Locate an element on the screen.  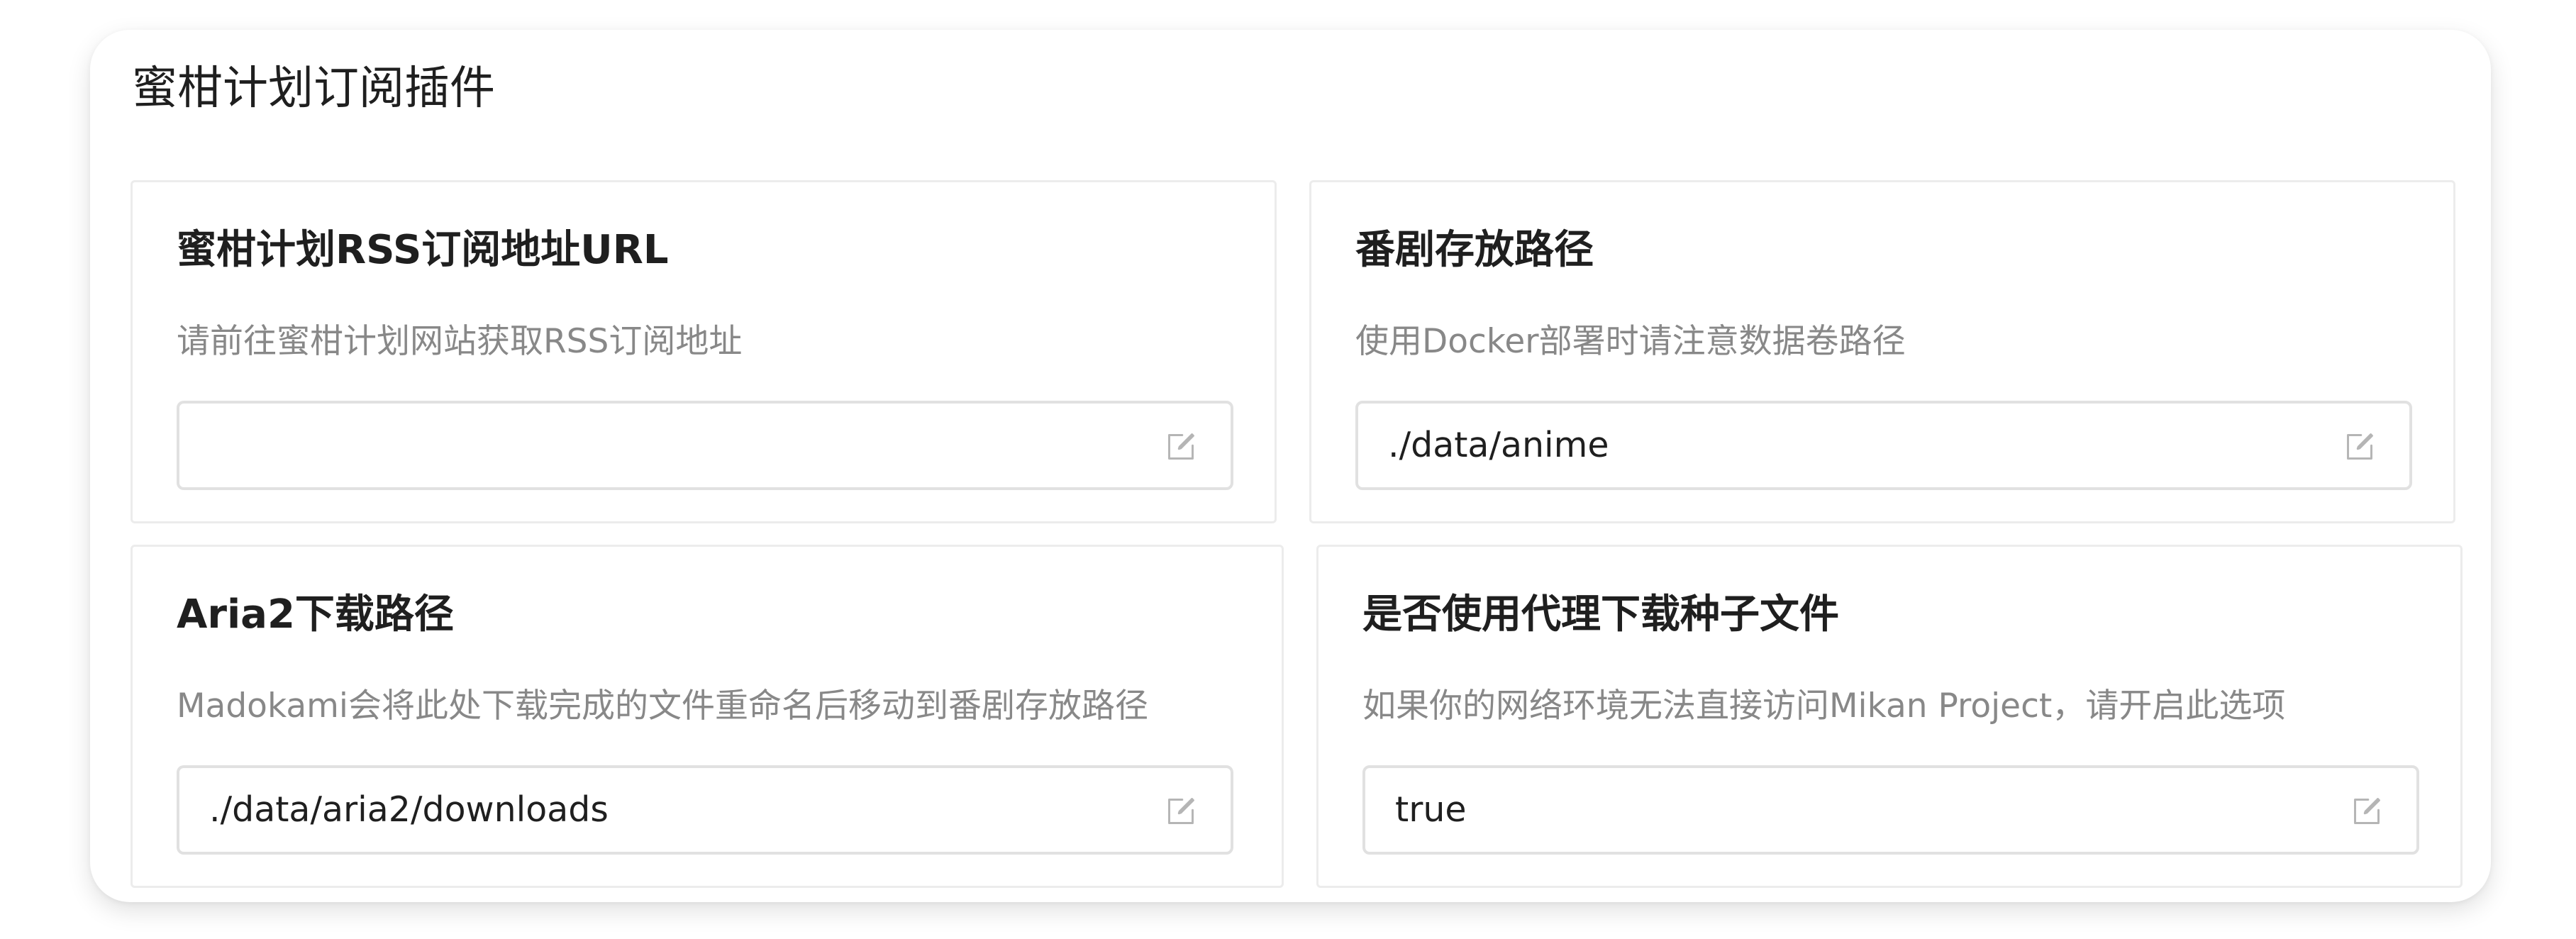
setting-description: Madokami会将此处下载完成的文件重命名后移动到番剧存放路径 is located at coordinates (662, 706).